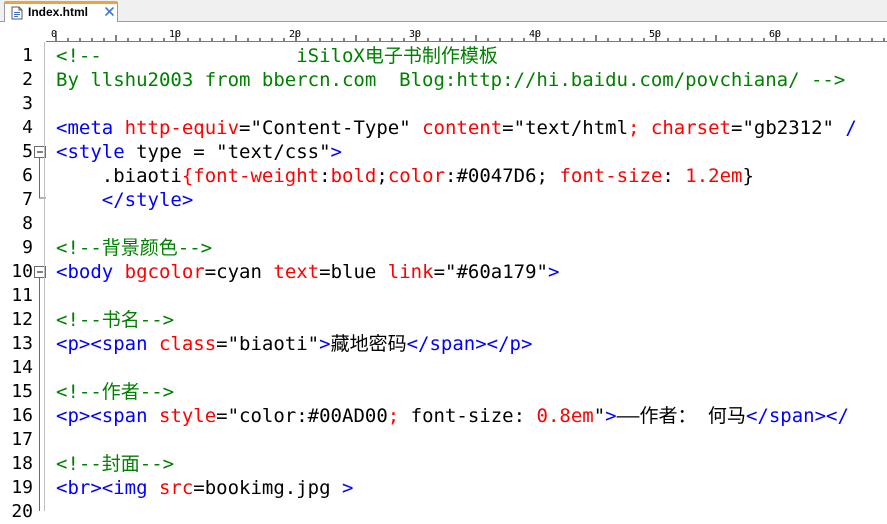 The image size is (887, 524). Describe the element at coordinates (102, 488) in the screenshot. I see `tag-token: <br><img` at that location.